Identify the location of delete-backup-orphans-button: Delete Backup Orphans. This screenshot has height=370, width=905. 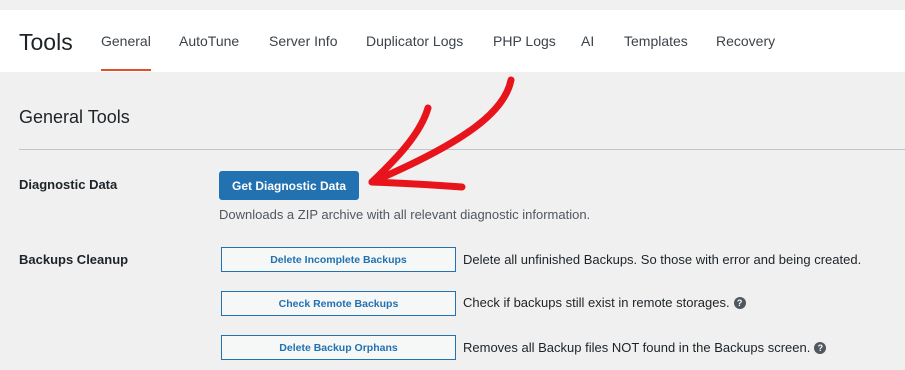
(338, 347).